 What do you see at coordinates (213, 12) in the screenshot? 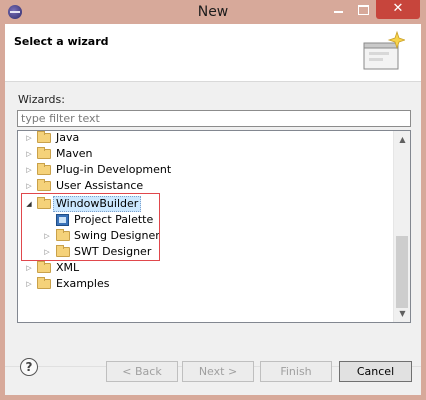
I see `title-bar: New ✕` at bounding box center [213, 12].